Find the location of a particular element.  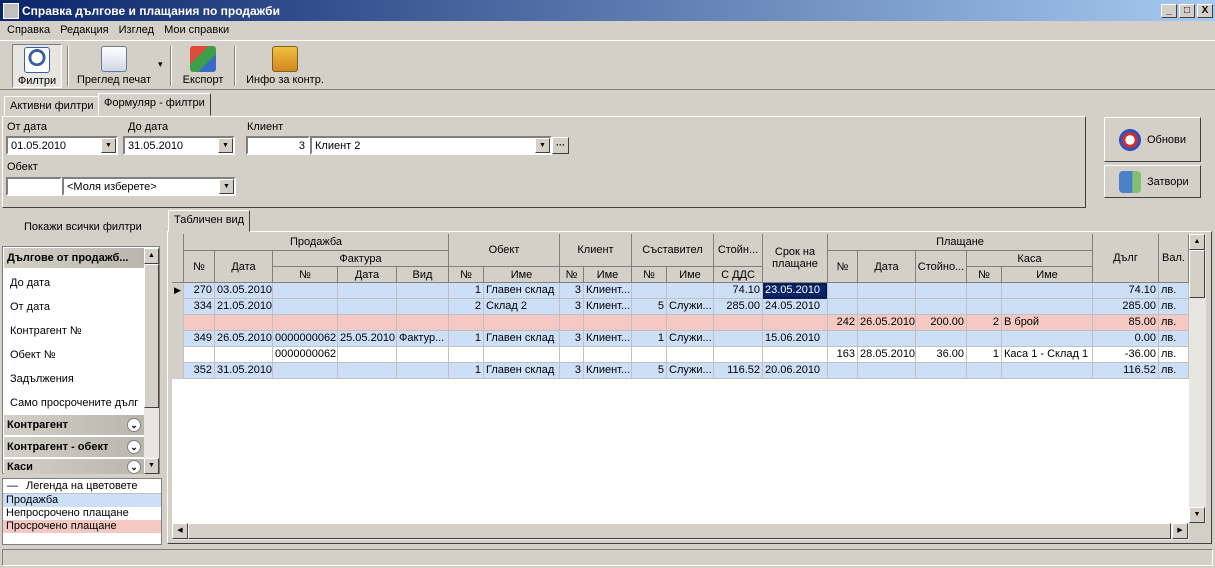

menu-view: Изглед is located at coordinates (136, 30).